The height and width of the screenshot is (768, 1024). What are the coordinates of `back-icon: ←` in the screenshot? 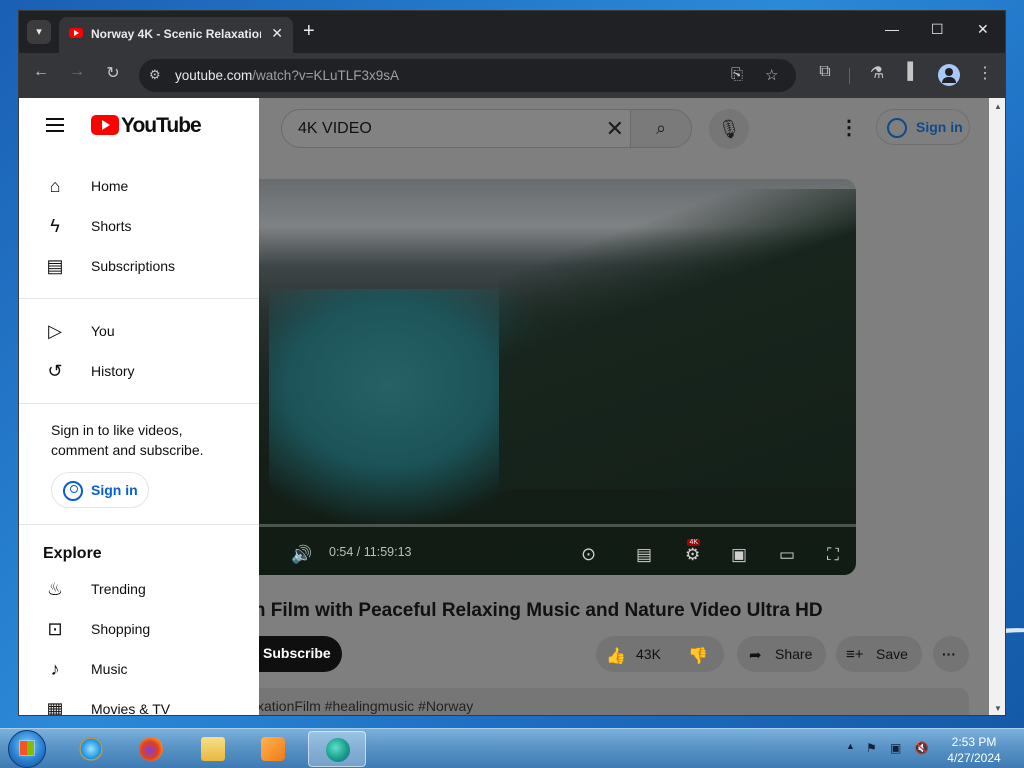 It's located at (41, 72).